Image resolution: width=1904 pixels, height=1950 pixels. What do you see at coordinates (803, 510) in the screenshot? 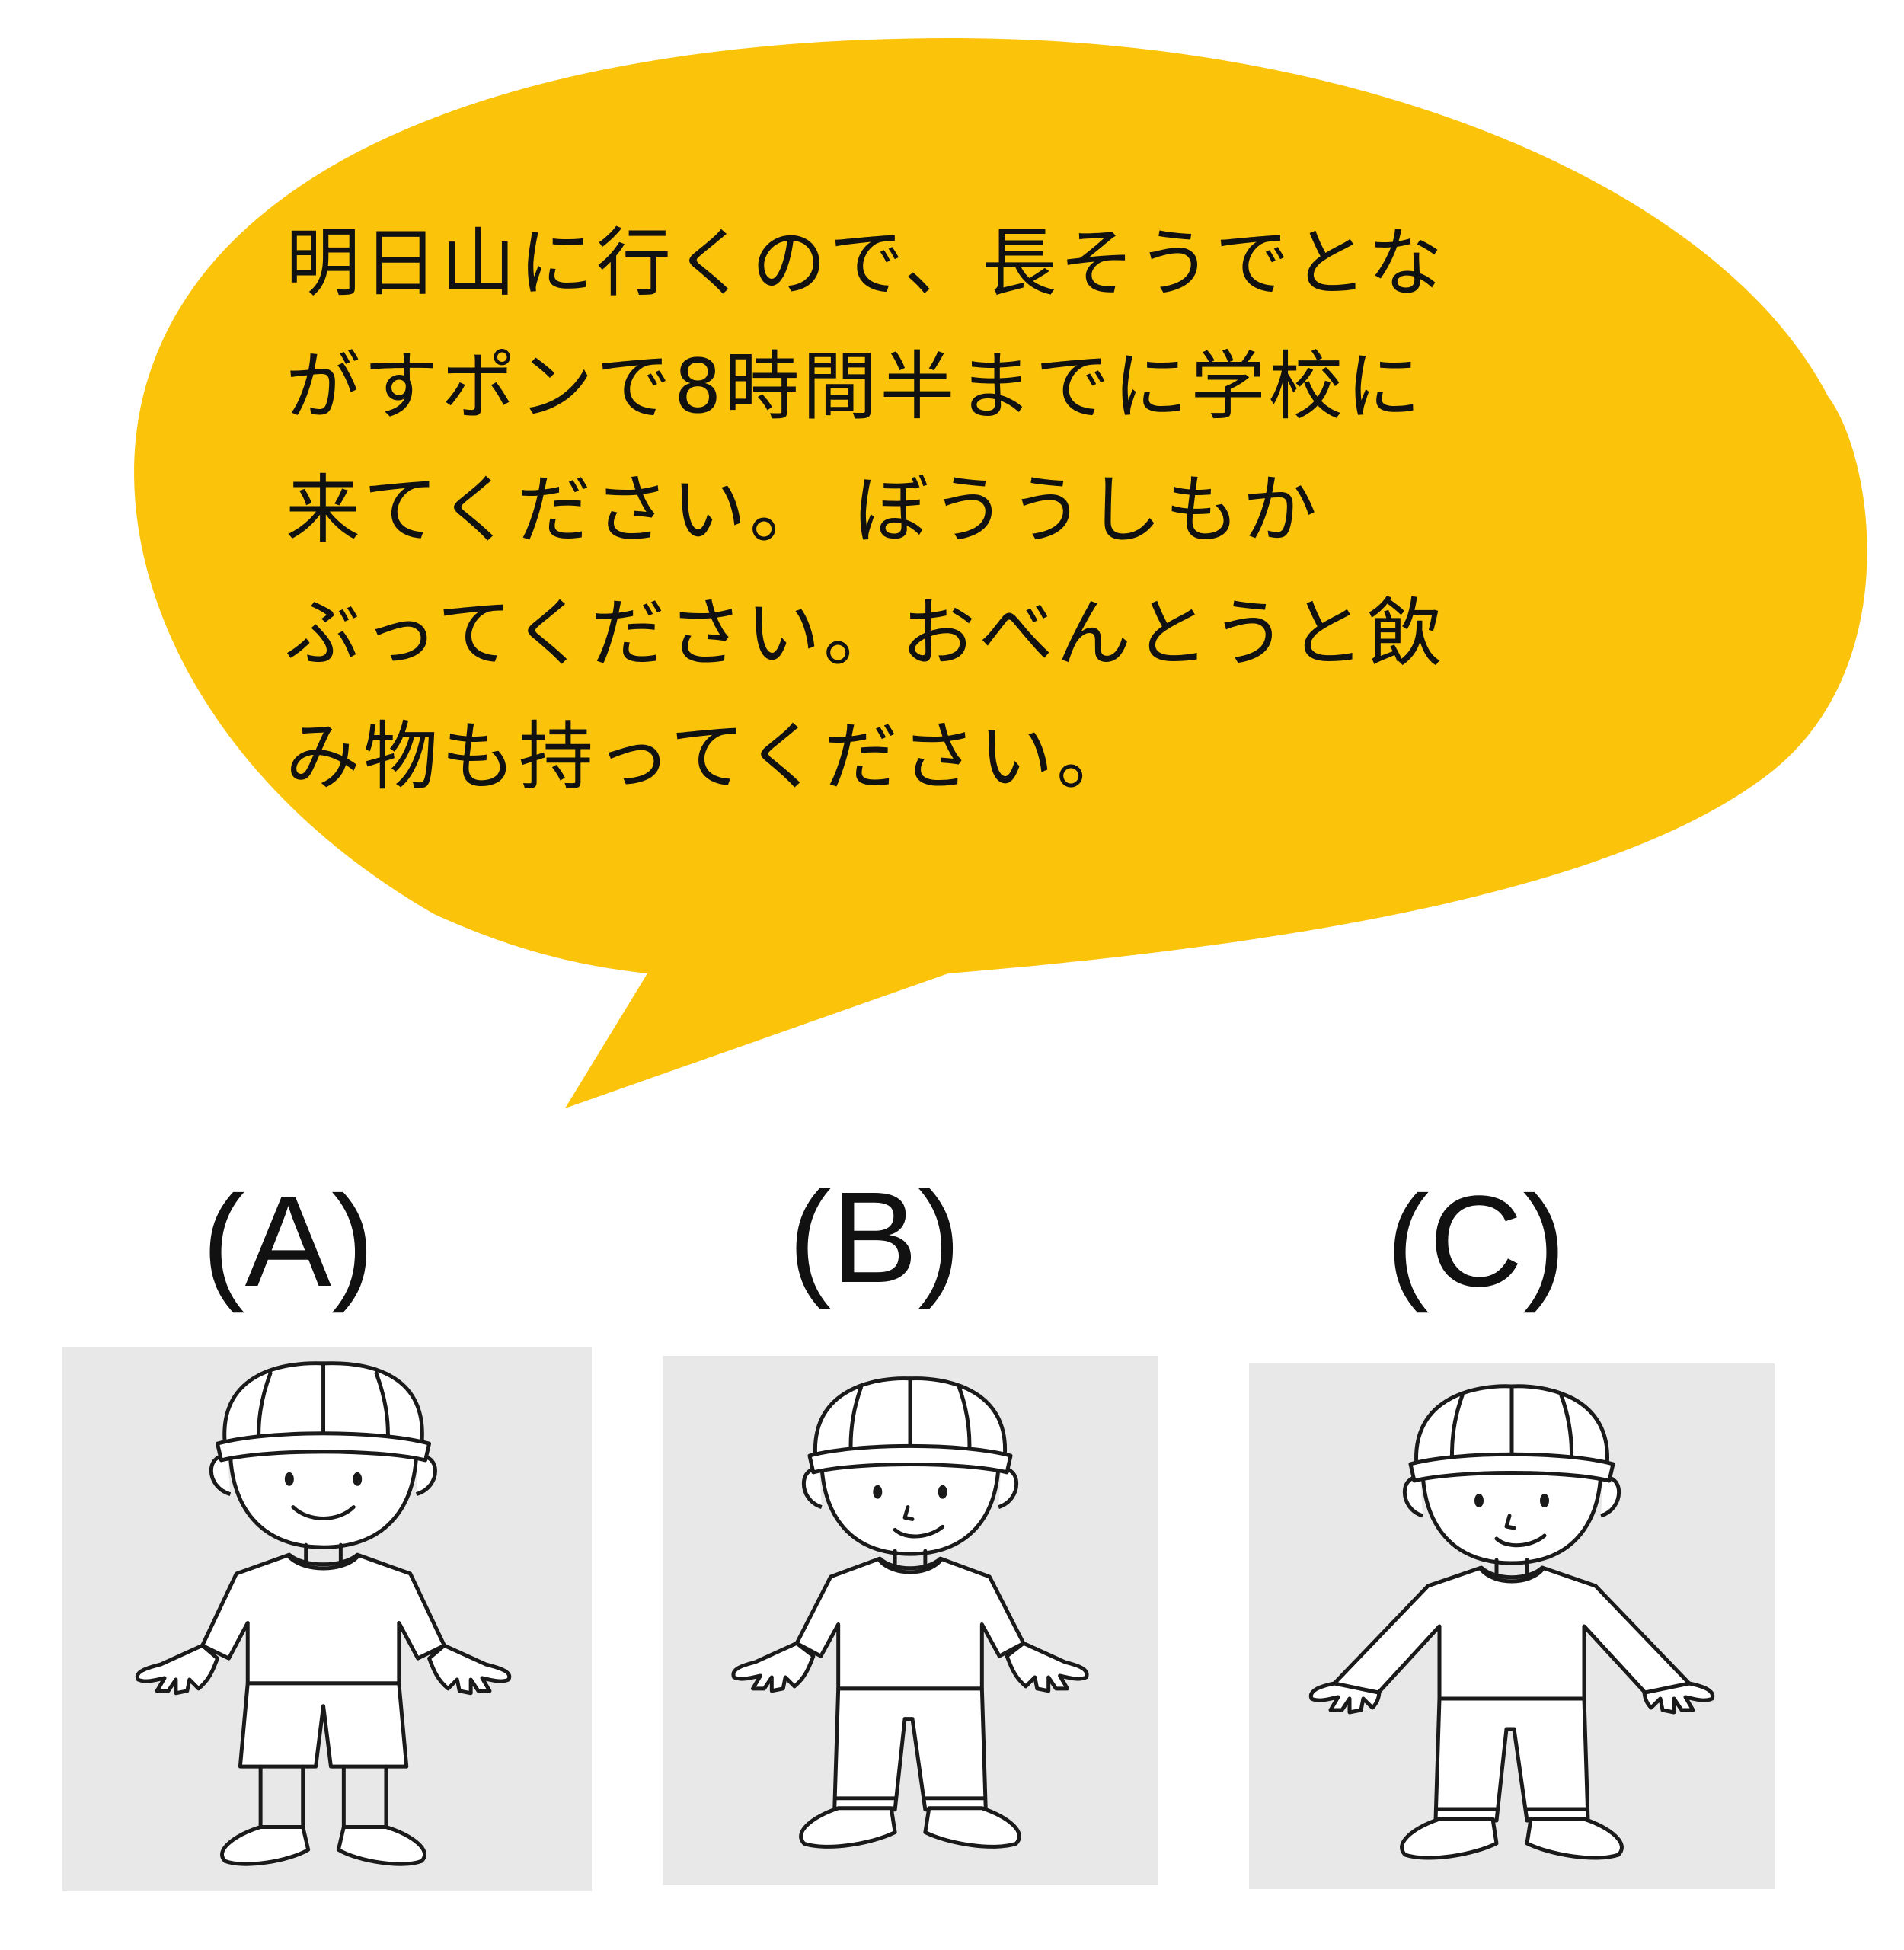
I see `bubble-line-3: 来てください。 ぼううしもか` at bounding box center [803, 510].